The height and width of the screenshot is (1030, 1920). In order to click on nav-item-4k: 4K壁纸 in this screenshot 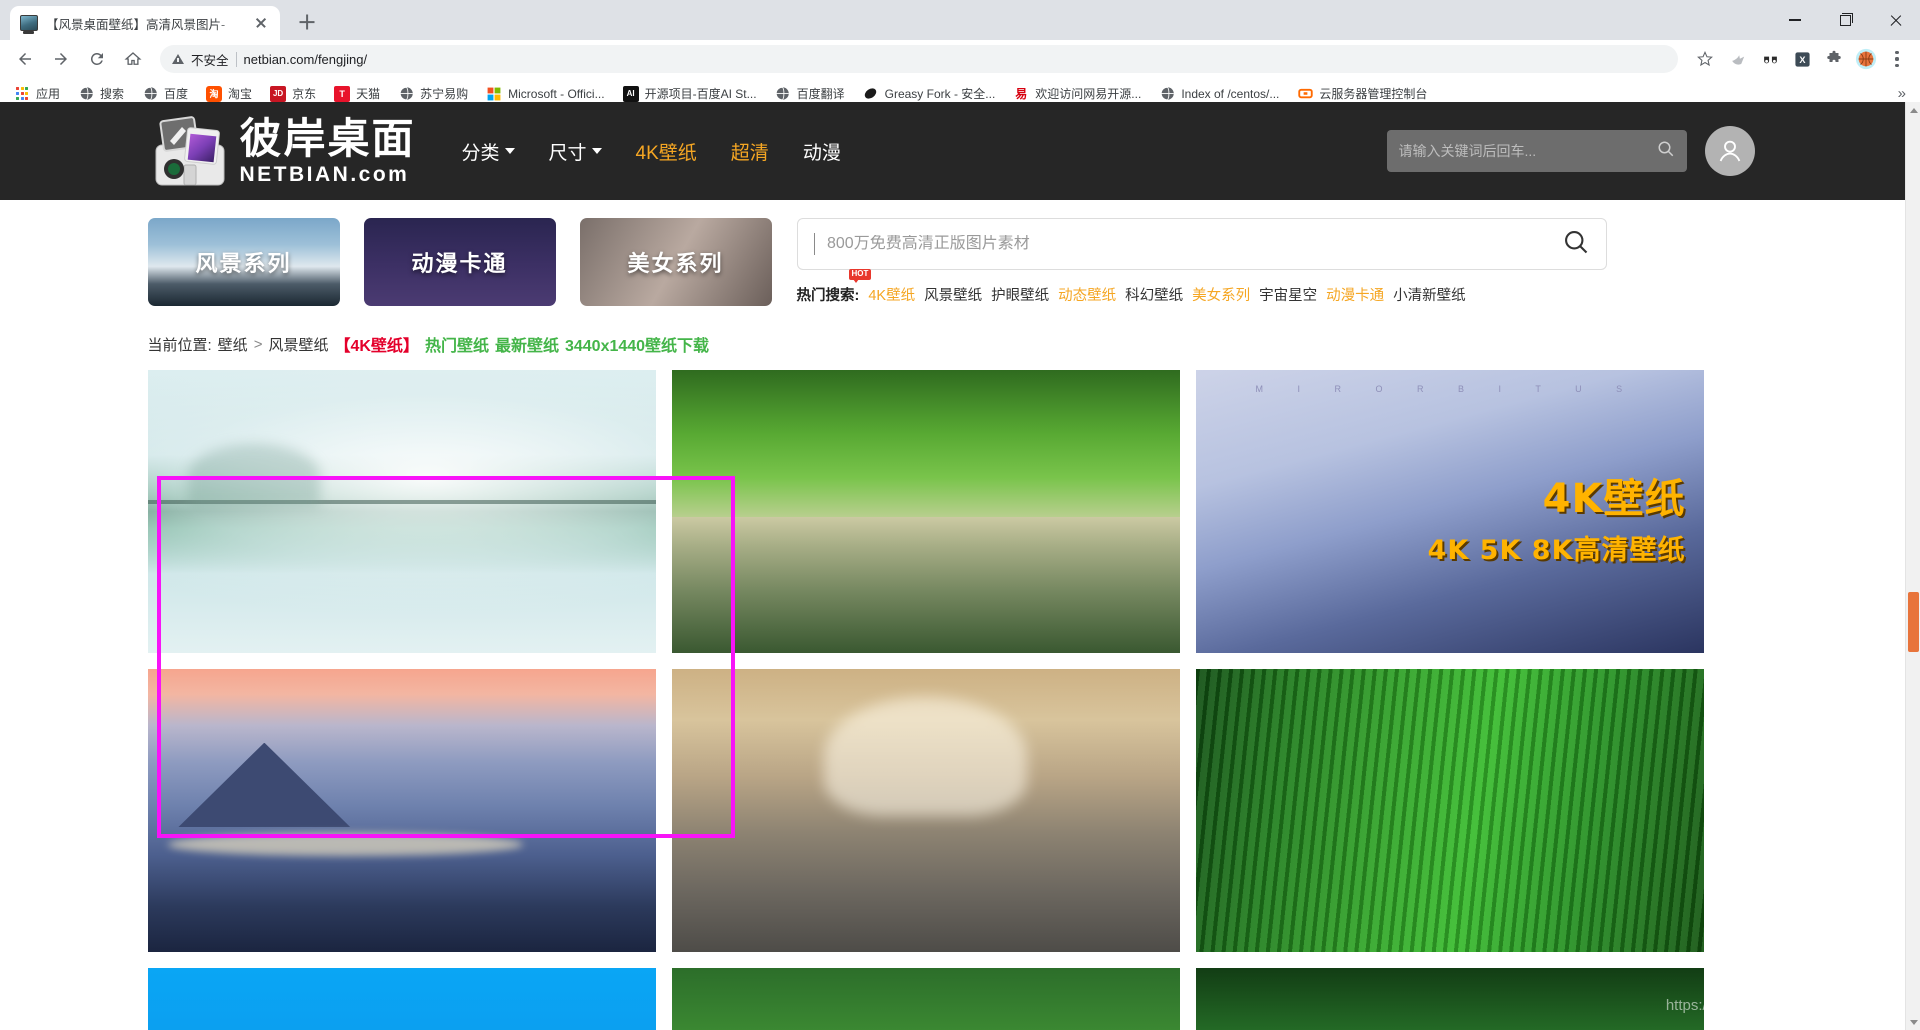, I will do `click(666, 151)`.